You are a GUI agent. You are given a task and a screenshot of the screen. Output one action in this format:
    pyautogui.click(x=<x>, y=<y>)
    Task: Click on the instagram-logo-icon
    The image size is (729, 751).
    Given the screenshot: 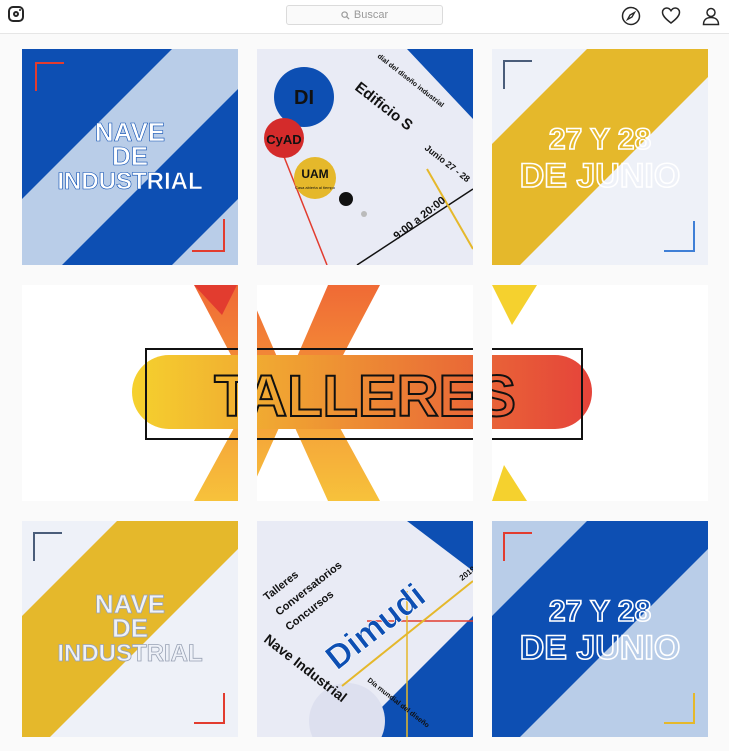 What is the action you would take?
    pyautogui.click(x=16, y=14)
    